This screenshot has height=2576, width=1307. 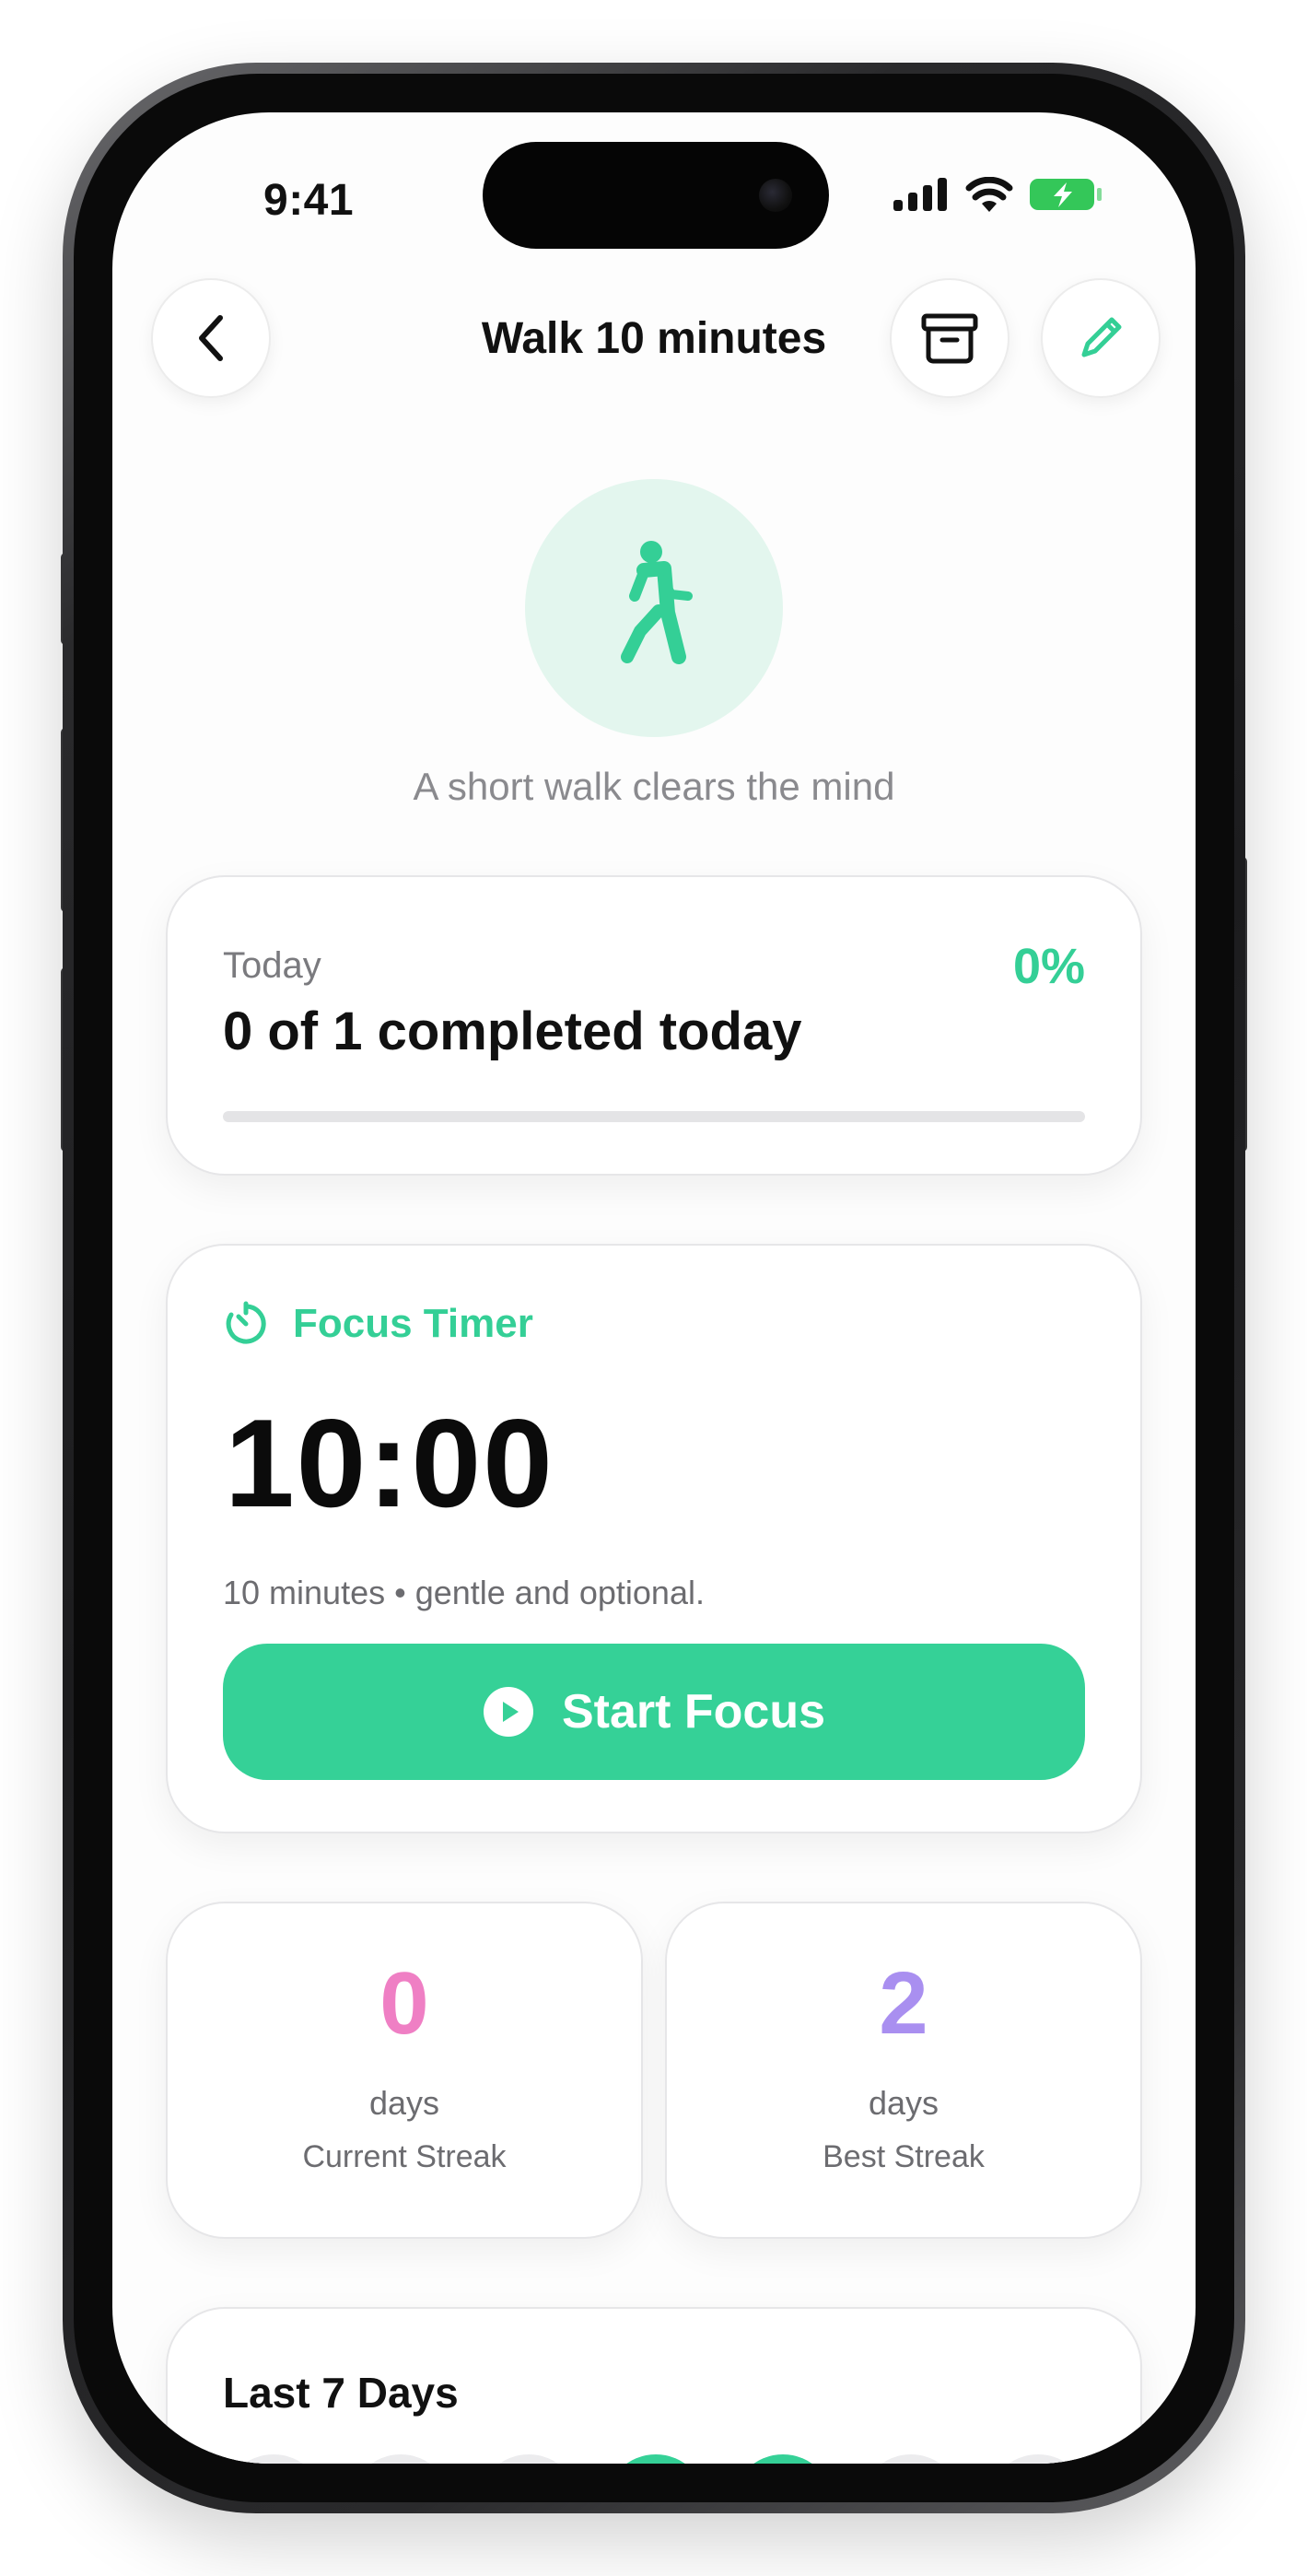 What do you see at coordinates (1049, 967) in the screenshot?
I see `today-percent: 0%` at bounding box center [1049, 967].